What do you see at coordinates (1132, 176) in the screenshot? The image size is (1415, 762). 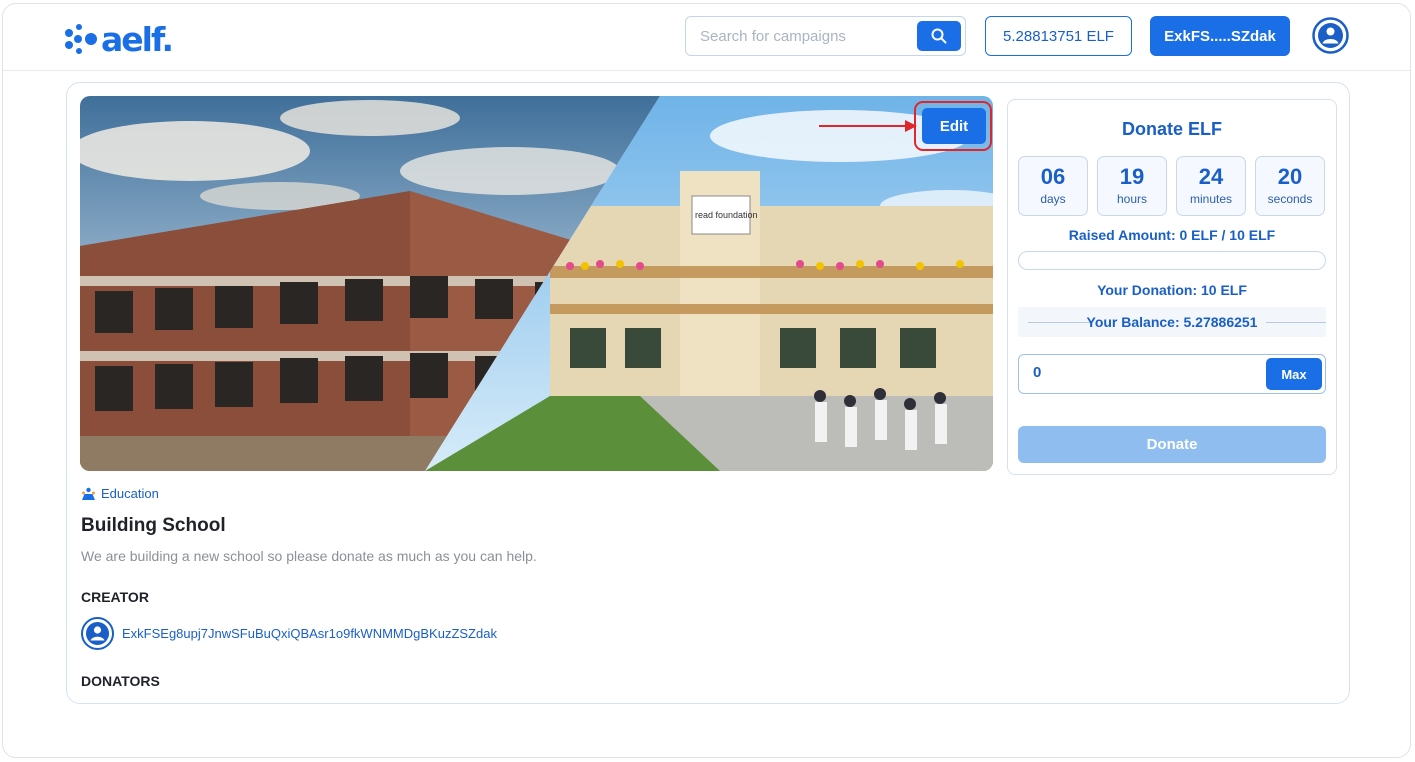 I see `countdown-hours-value: 19` at bounding box center [1132, 176].